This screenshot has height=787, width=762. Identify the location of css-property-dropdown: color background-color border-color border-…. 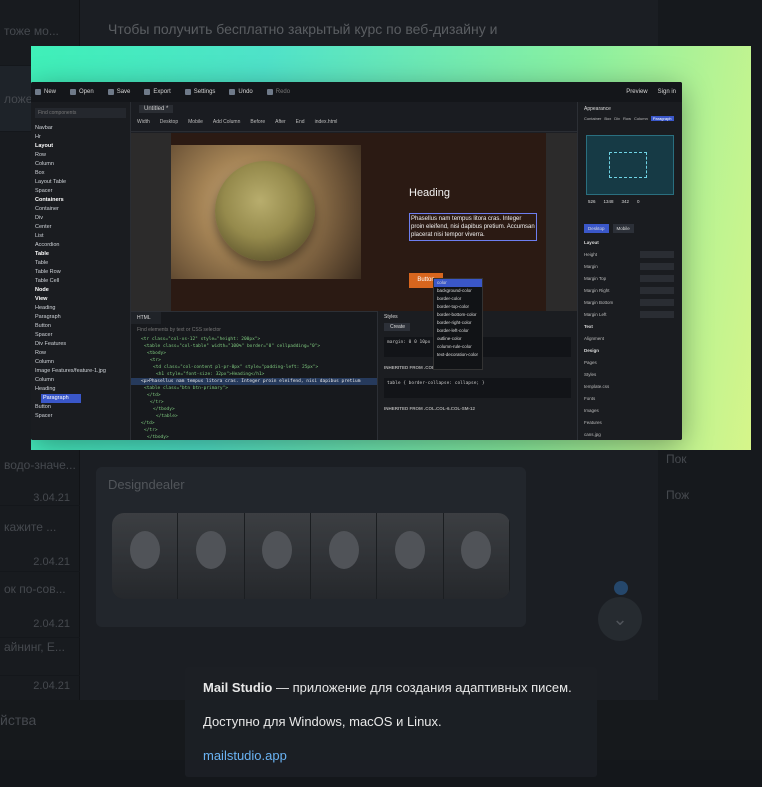
(458, 324).